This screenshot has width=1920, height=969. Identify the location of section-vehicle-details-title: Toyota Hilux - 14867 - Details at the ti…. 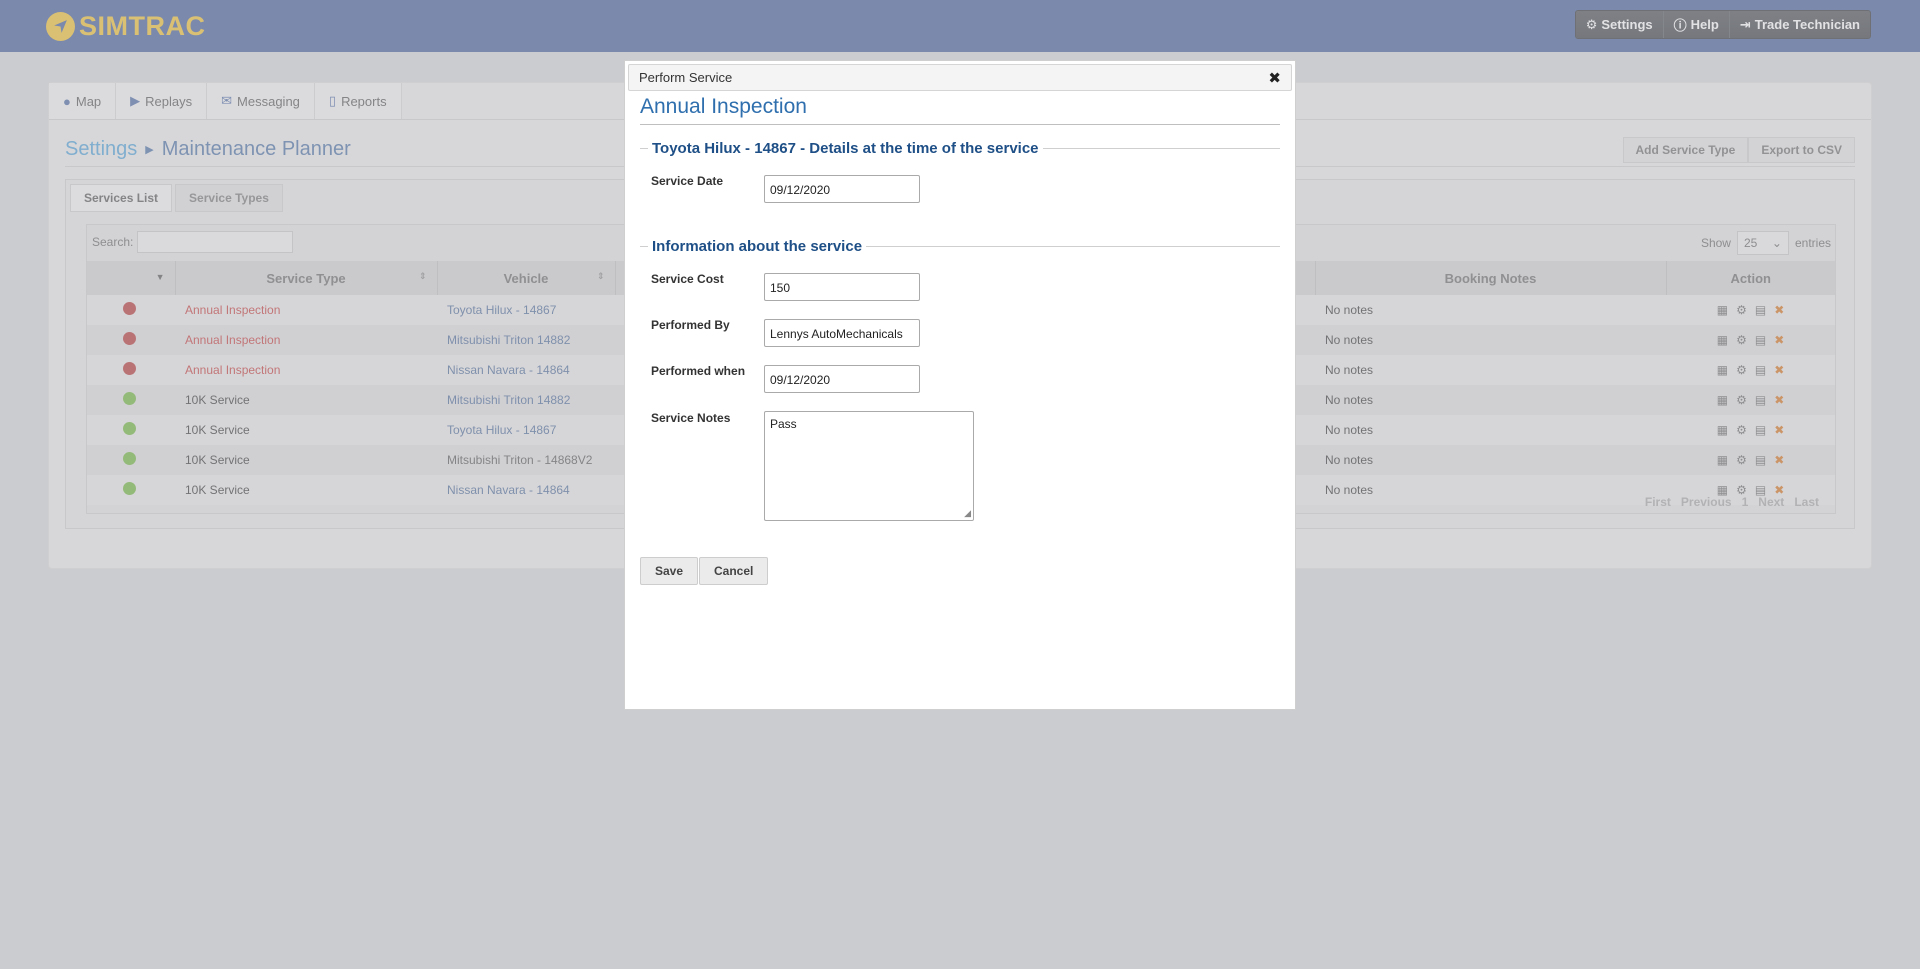
(845, 148).